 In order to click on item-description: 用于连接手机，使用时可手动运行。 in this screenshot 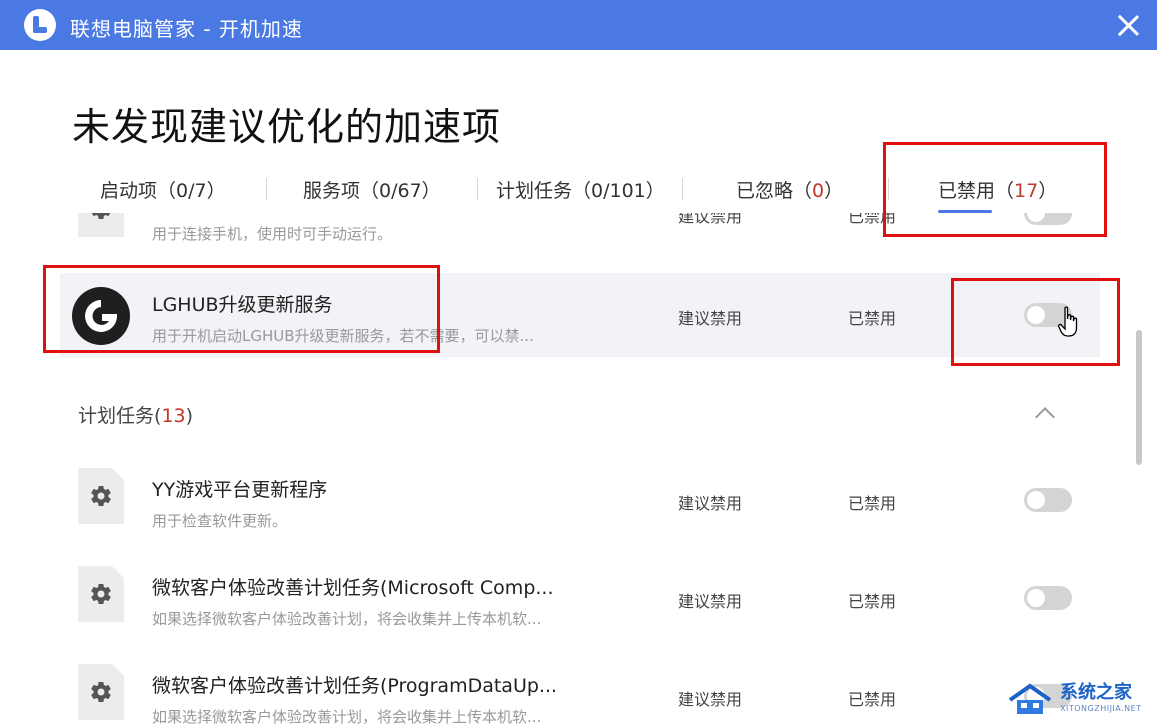, I will do `click(272, 234)`.